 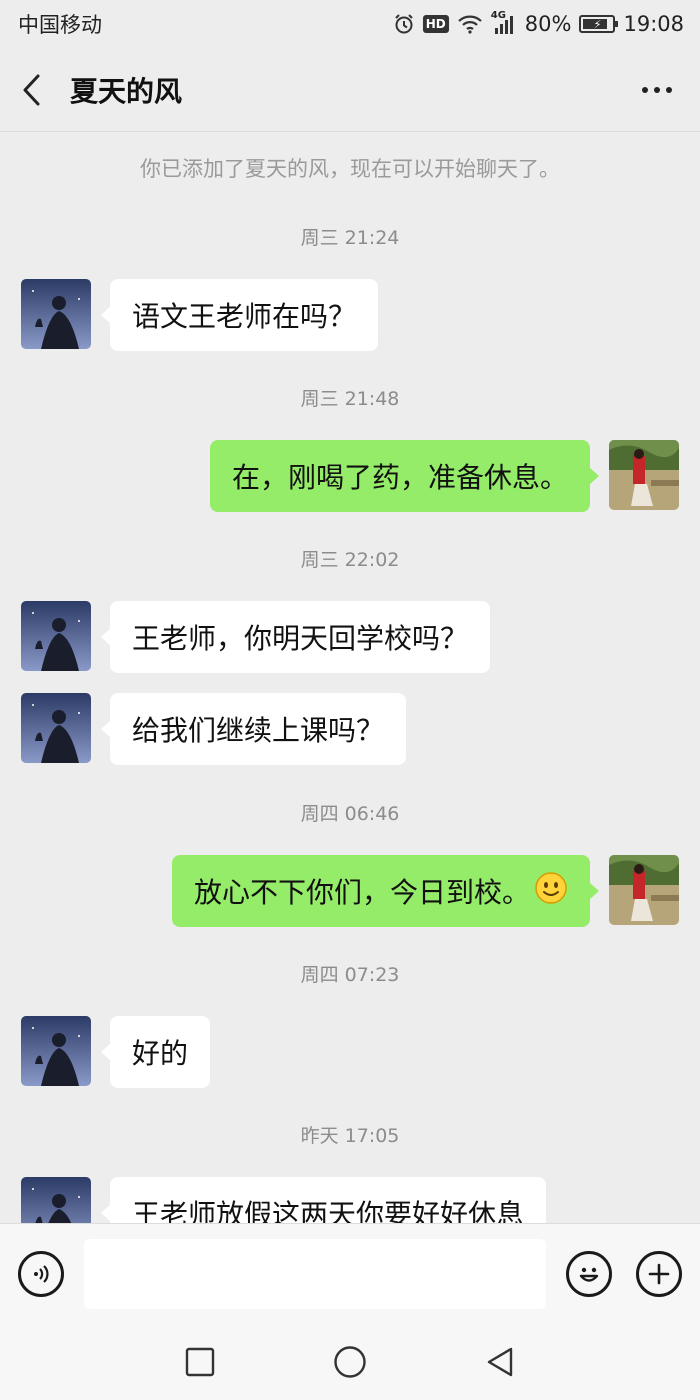 I want to click on recent-apps-button, so click(x=200, y=1362).